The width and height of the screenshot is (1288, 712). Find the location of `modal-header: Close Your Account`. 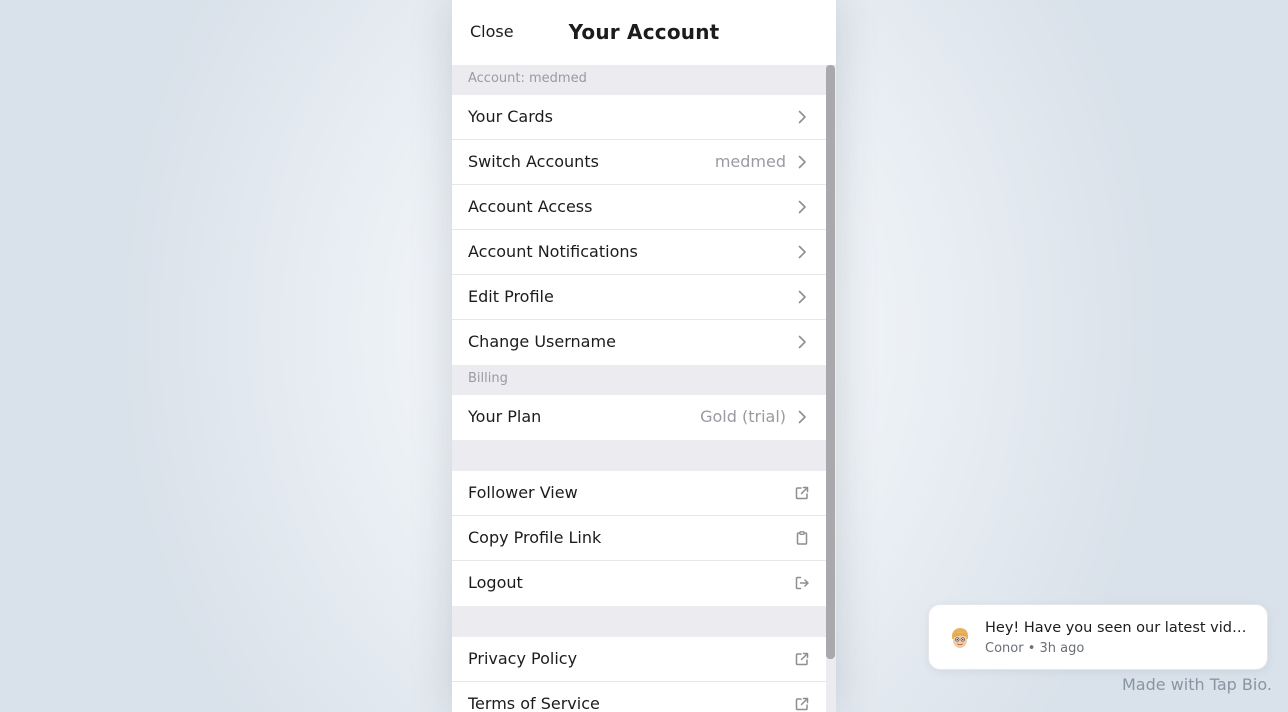

modal-header: Close Your Account is located at coordinates (644, 33).